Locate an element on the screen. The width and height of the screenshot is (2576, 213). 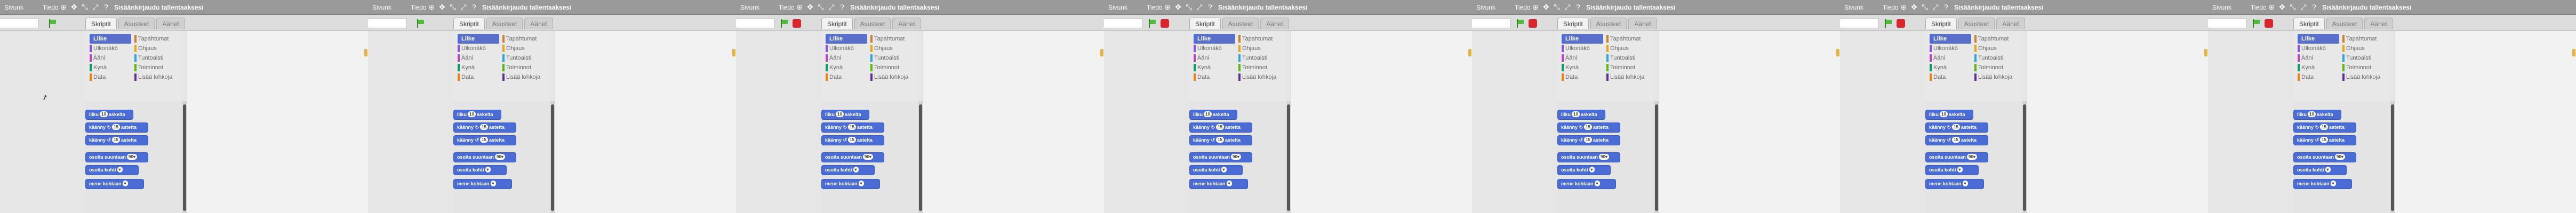
palette-scrollbar is located at coordinates (920, 157).